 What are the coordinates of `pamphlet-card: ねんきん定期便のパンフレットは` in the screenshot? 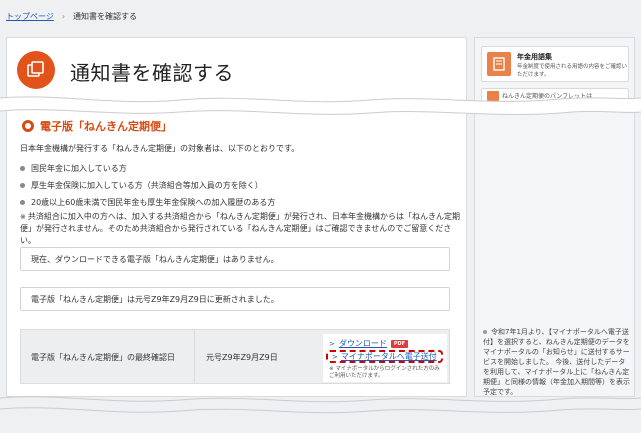 It's located at (555, 95).